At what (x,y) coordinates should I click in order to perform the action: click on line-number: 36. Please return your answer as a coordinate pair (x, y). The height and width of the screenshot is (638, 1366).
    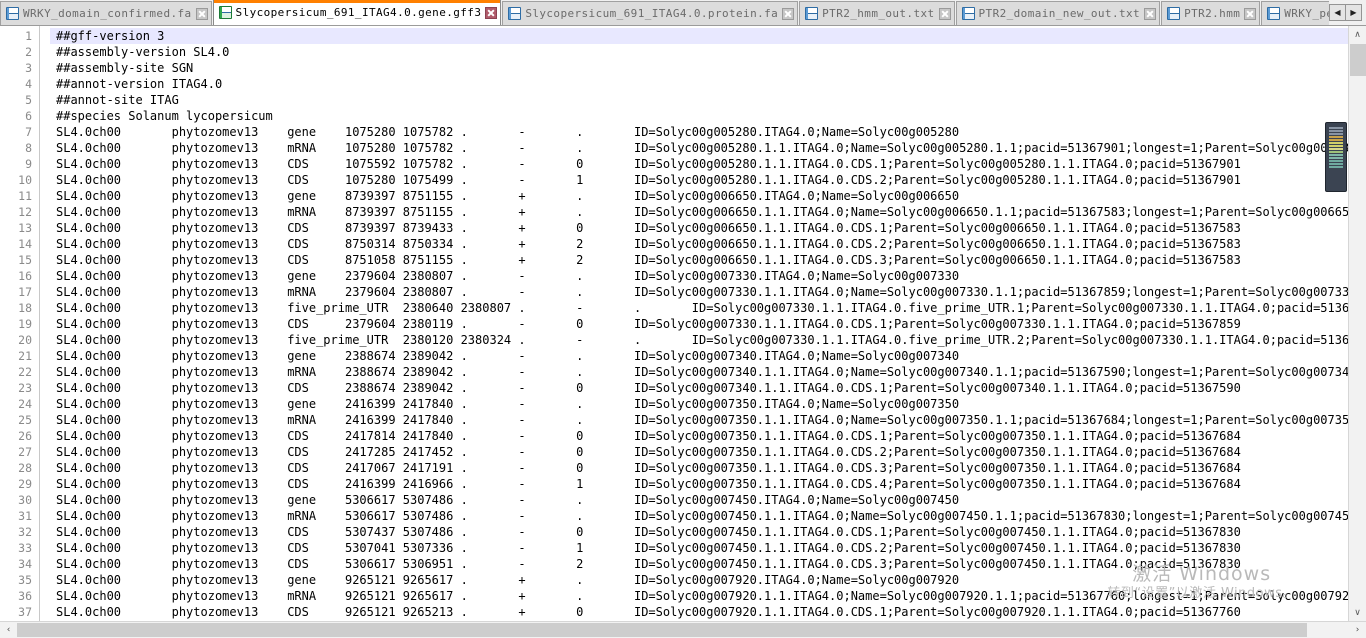
    Looking at the image, I should click on (25, 596).